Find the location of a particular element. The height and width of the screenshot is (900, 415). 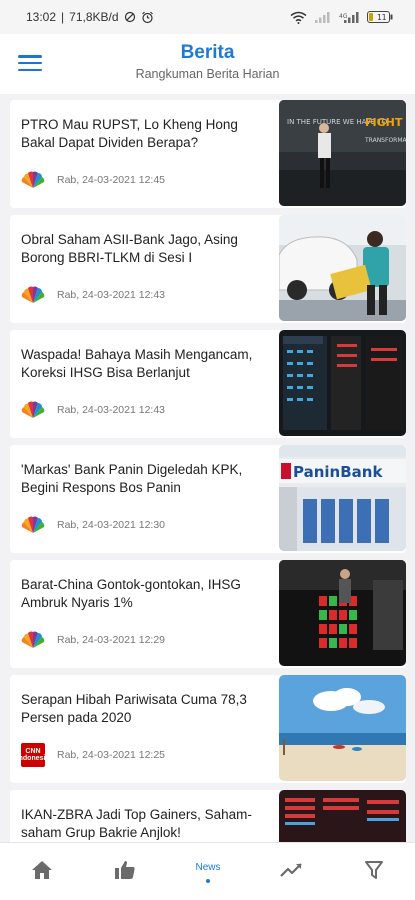

wifi-icon is located at coordinates (298, 17).